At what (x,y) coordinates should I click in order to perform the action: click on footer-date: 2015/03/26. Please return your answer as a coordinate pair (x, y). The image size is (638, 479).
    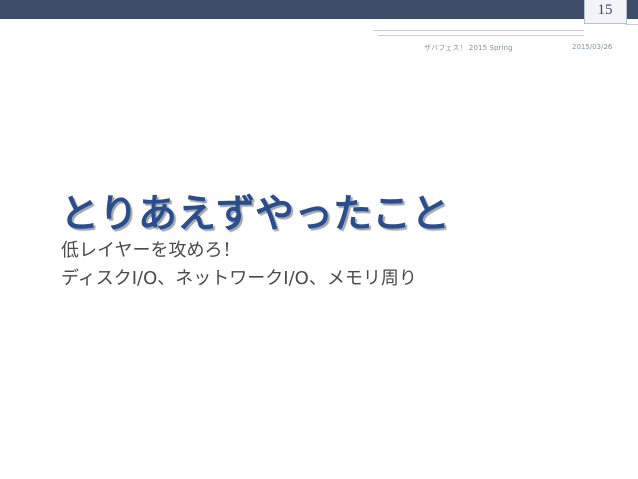
    Looking at the image, I should click on (592, 47).